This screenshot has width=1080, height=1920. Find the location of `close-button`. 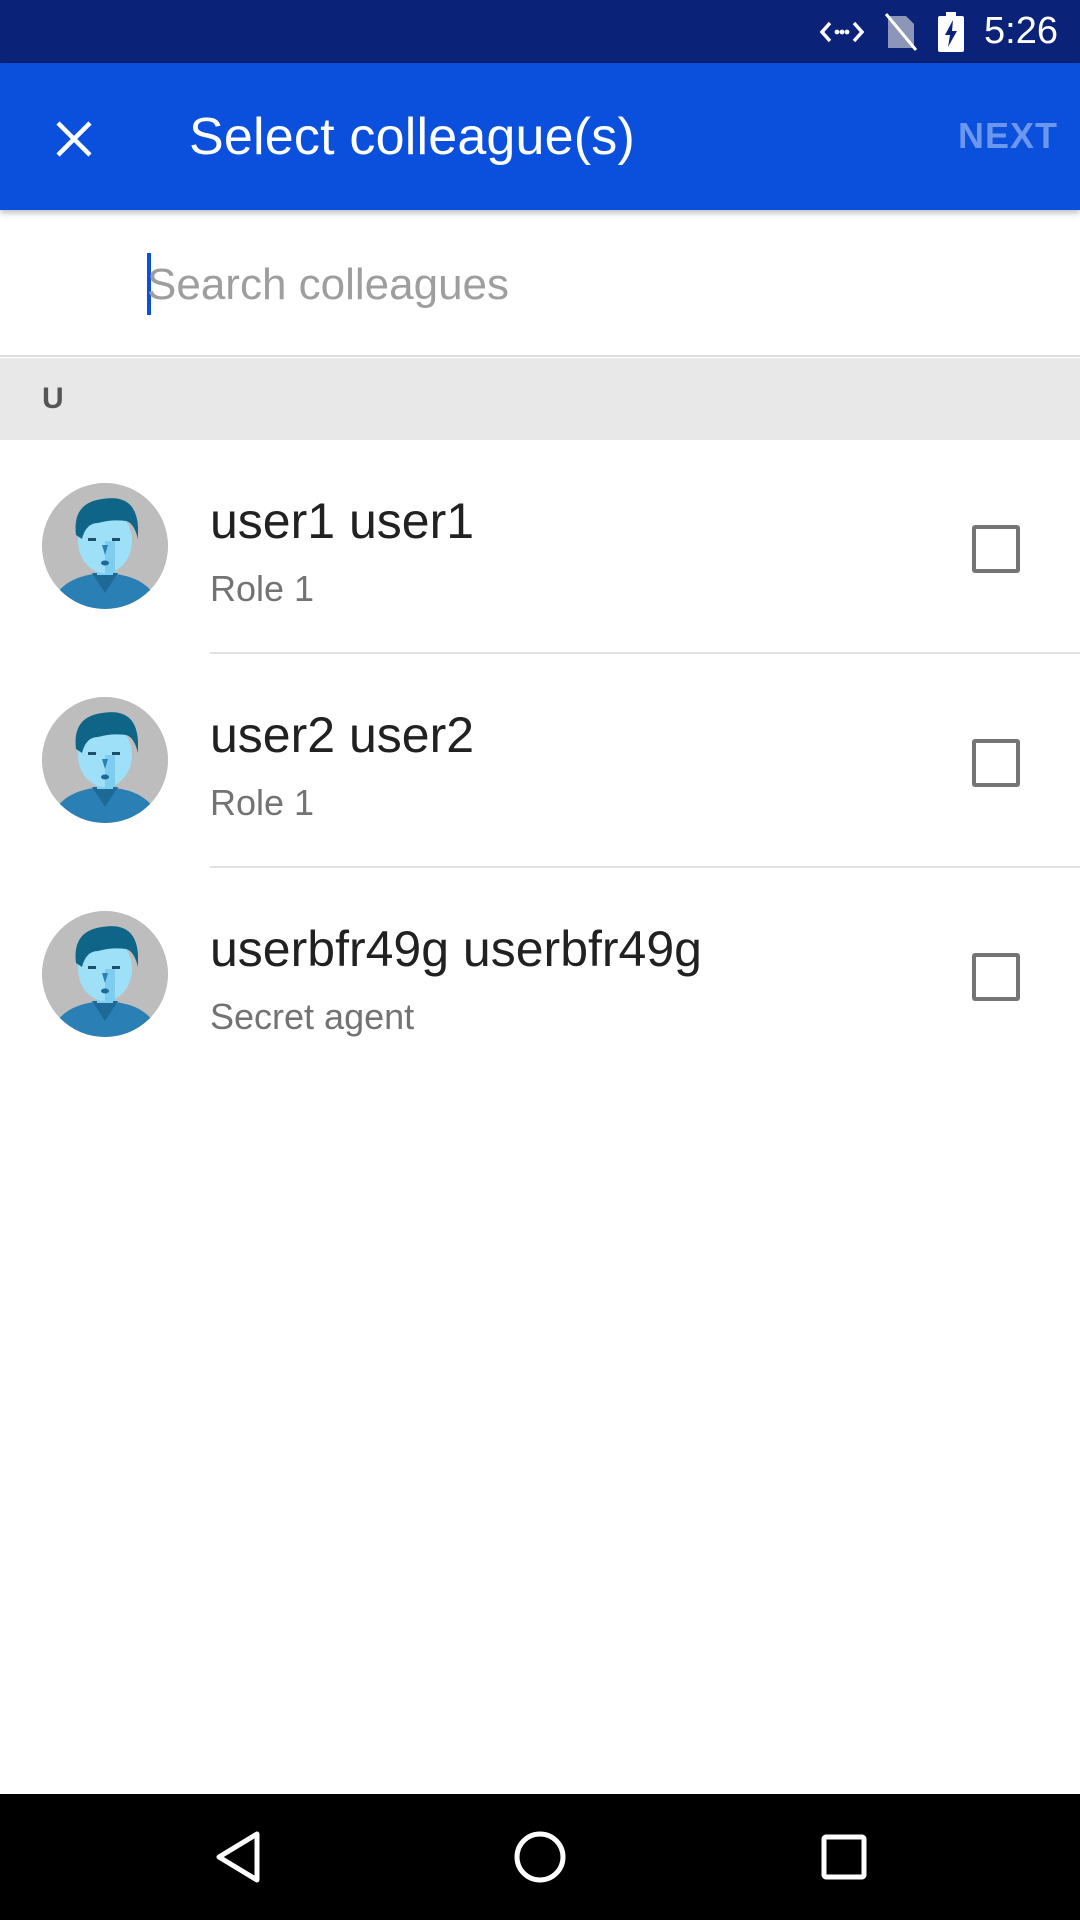

close-button is located at coordinates (74, 139).